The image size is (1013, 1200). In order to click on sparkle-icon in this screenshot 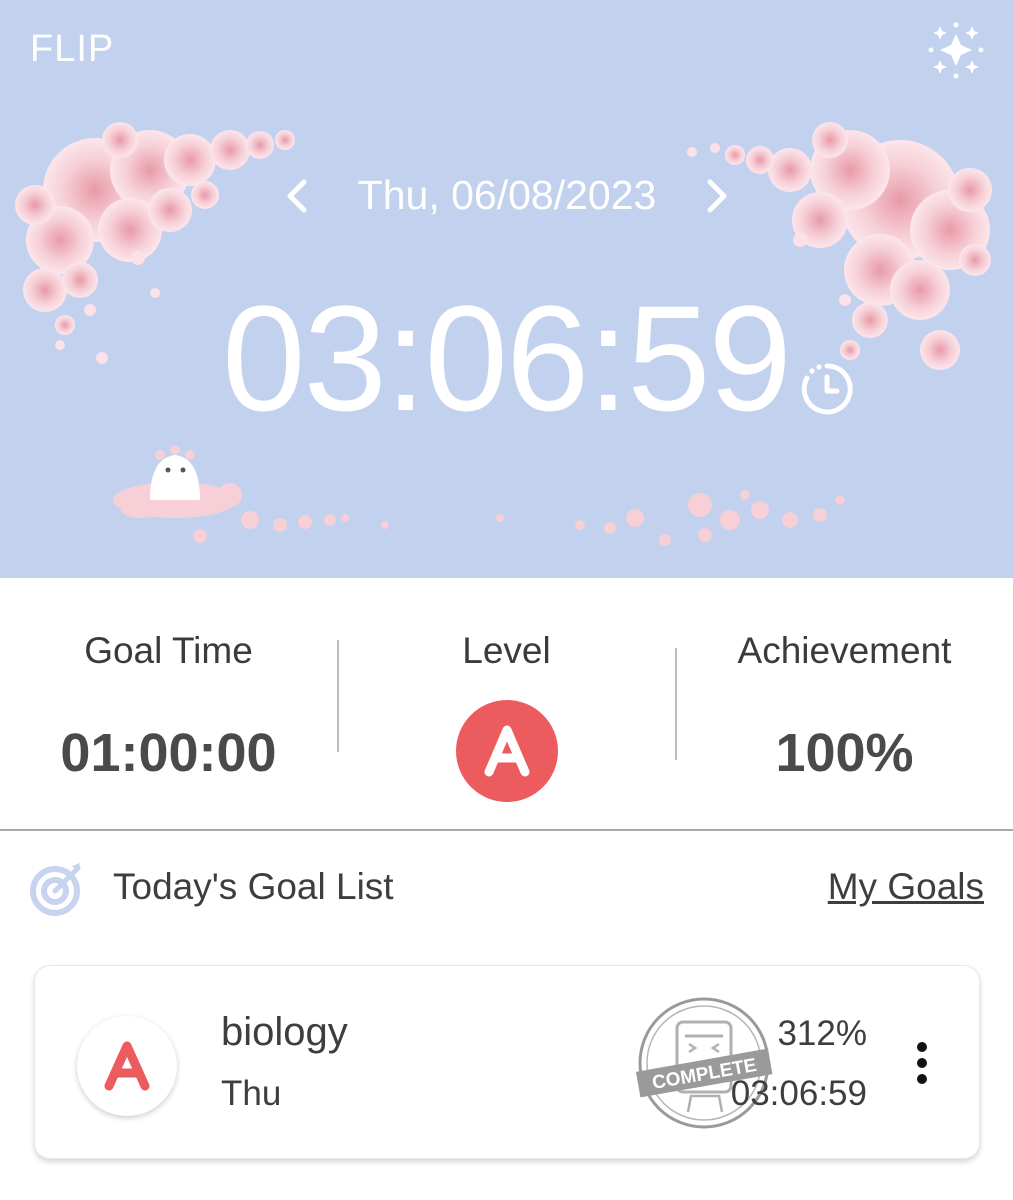, I will do `click(956, 50)`.